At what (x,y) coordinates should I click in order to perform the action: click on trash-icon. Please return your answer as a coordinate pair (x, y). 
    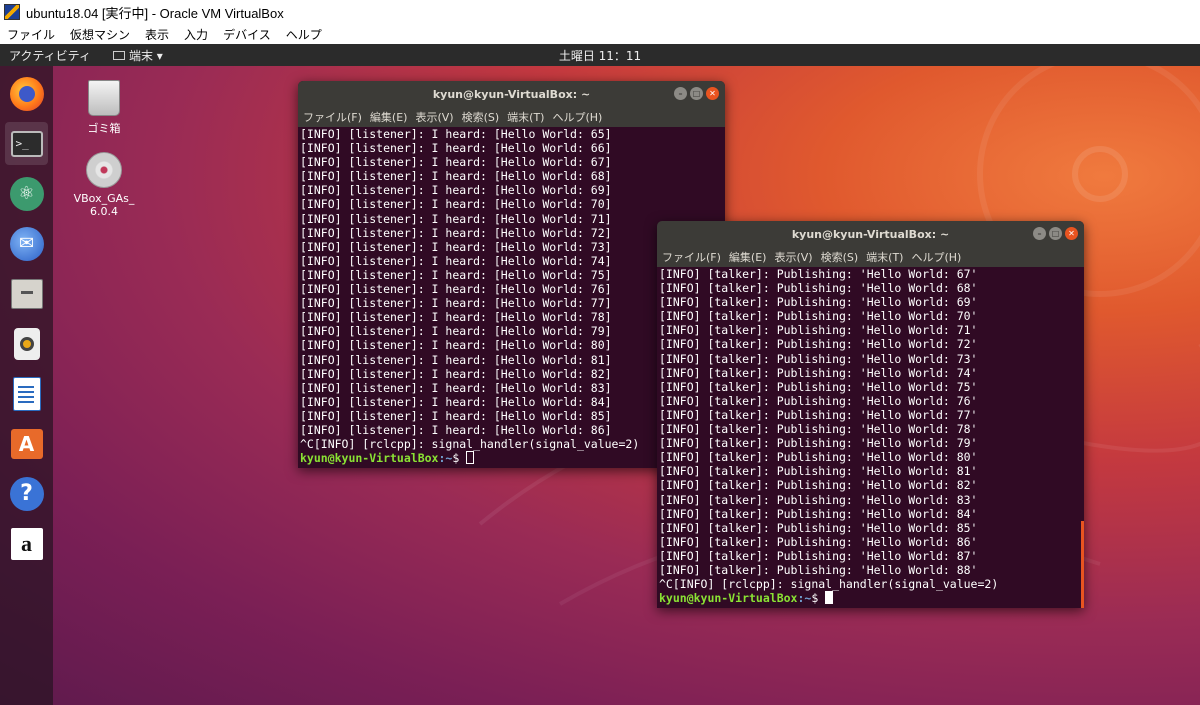
    Looking at the image, I should click on (104, 98).